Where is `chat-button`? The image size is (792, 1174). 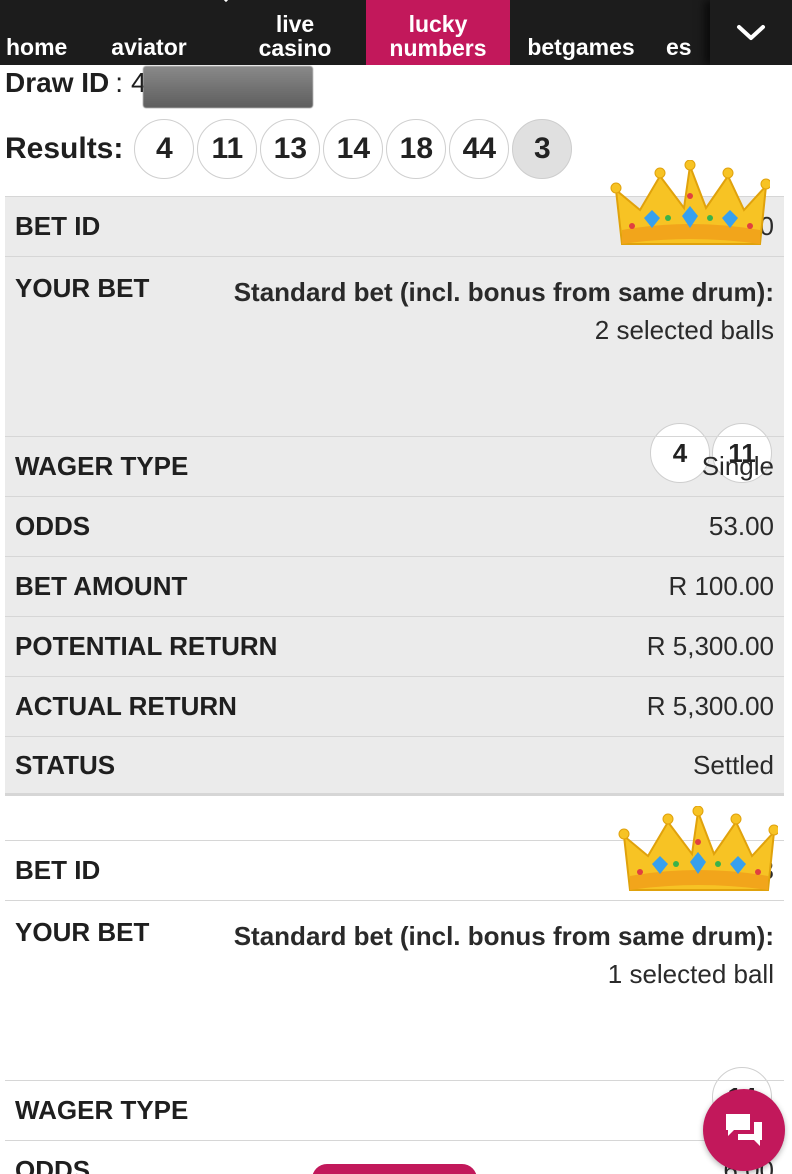
chat-button is located at coordinates (744, 1130).